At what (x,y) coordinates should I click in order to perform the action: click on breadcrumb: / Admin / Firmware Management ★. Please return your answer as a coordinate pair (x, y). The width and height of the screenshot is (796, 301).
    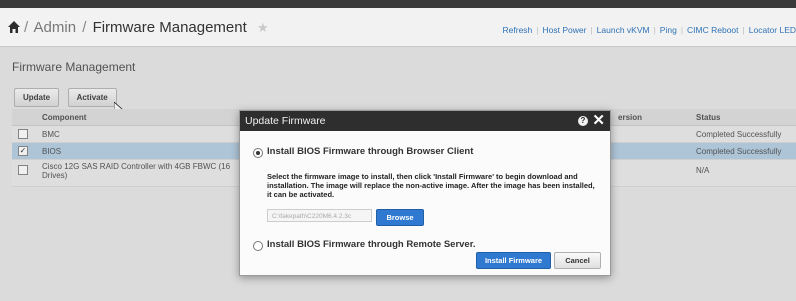
    Looking at the image, I should click on (145, 27).